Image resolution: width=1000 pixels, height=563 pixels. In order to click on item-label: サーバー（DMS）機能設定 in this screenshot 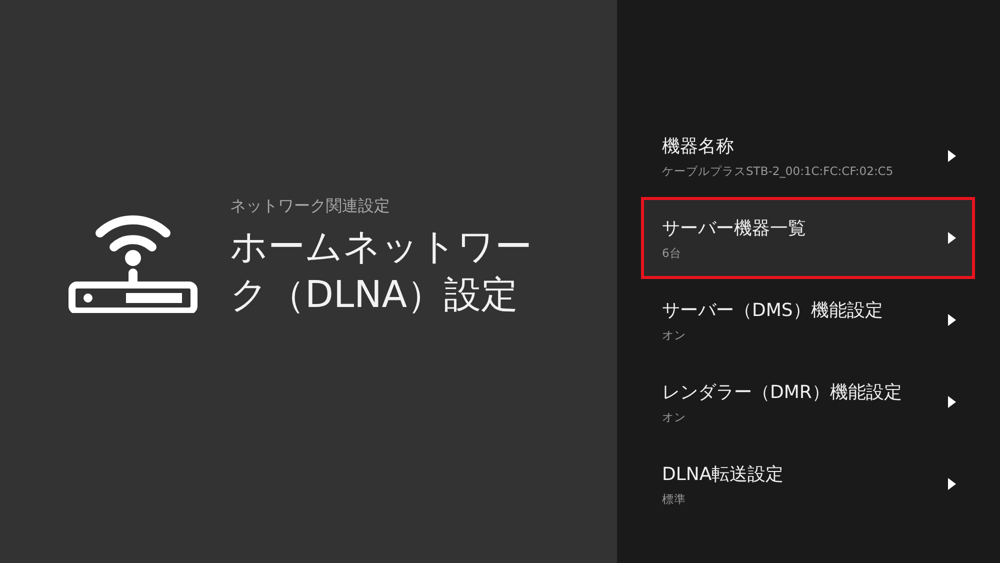, I will do `click(773, 310)`.